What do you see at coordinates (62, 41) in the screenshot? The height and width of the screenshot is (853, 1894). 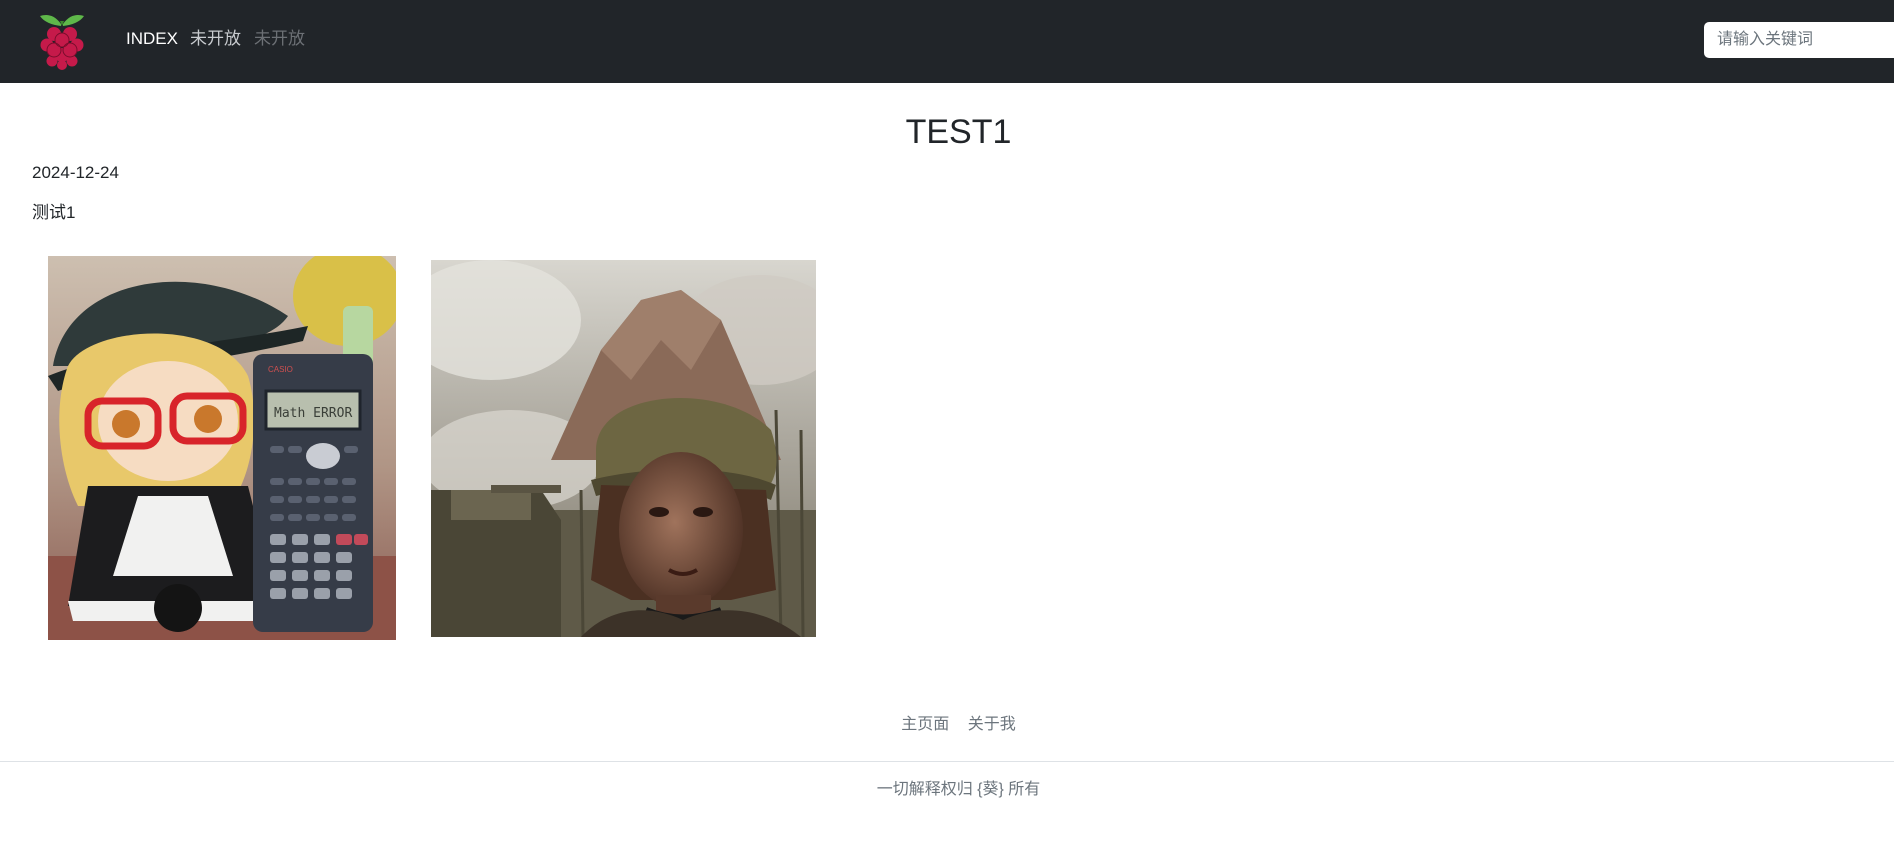 I see `raspberry-logo-icon` at bounding box center [62, 41].